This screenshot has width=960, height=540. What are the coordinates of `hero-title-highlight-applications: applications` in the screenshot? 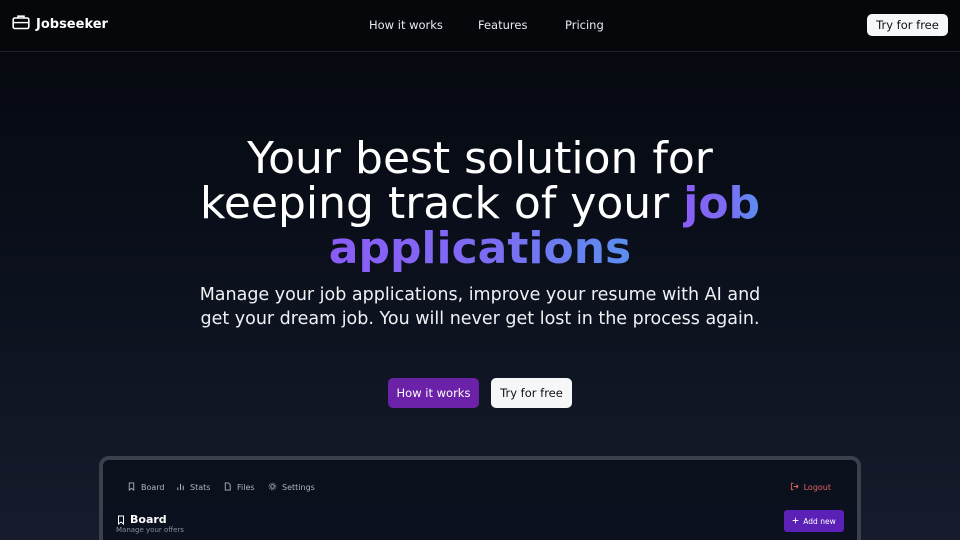 It's located at (480, 248).